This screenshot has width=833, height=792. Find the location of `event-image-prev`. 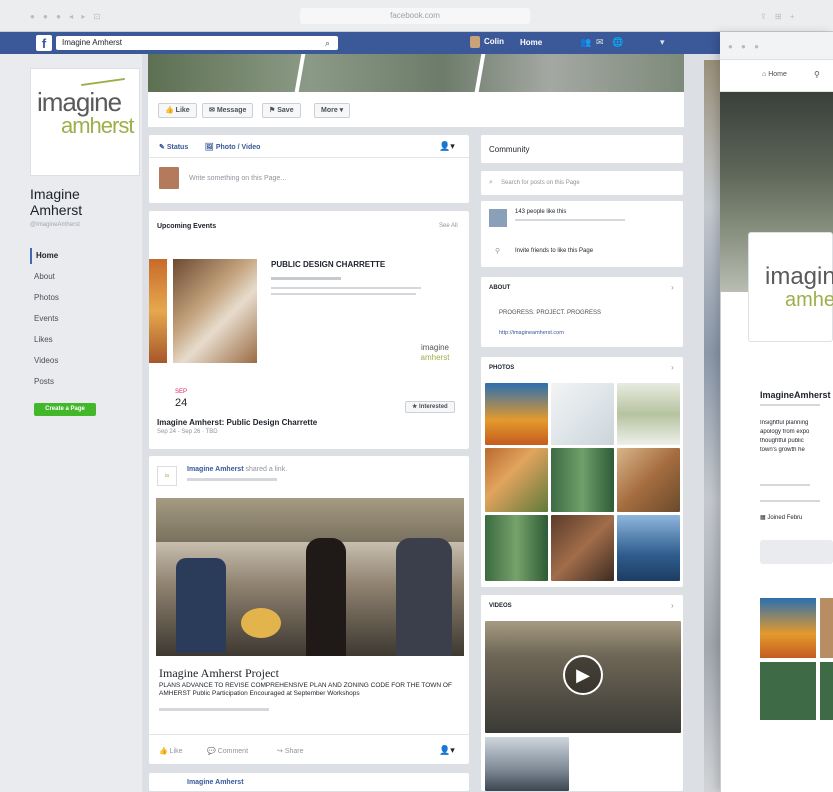

event-image-prev is located at coordinates (158, 311).